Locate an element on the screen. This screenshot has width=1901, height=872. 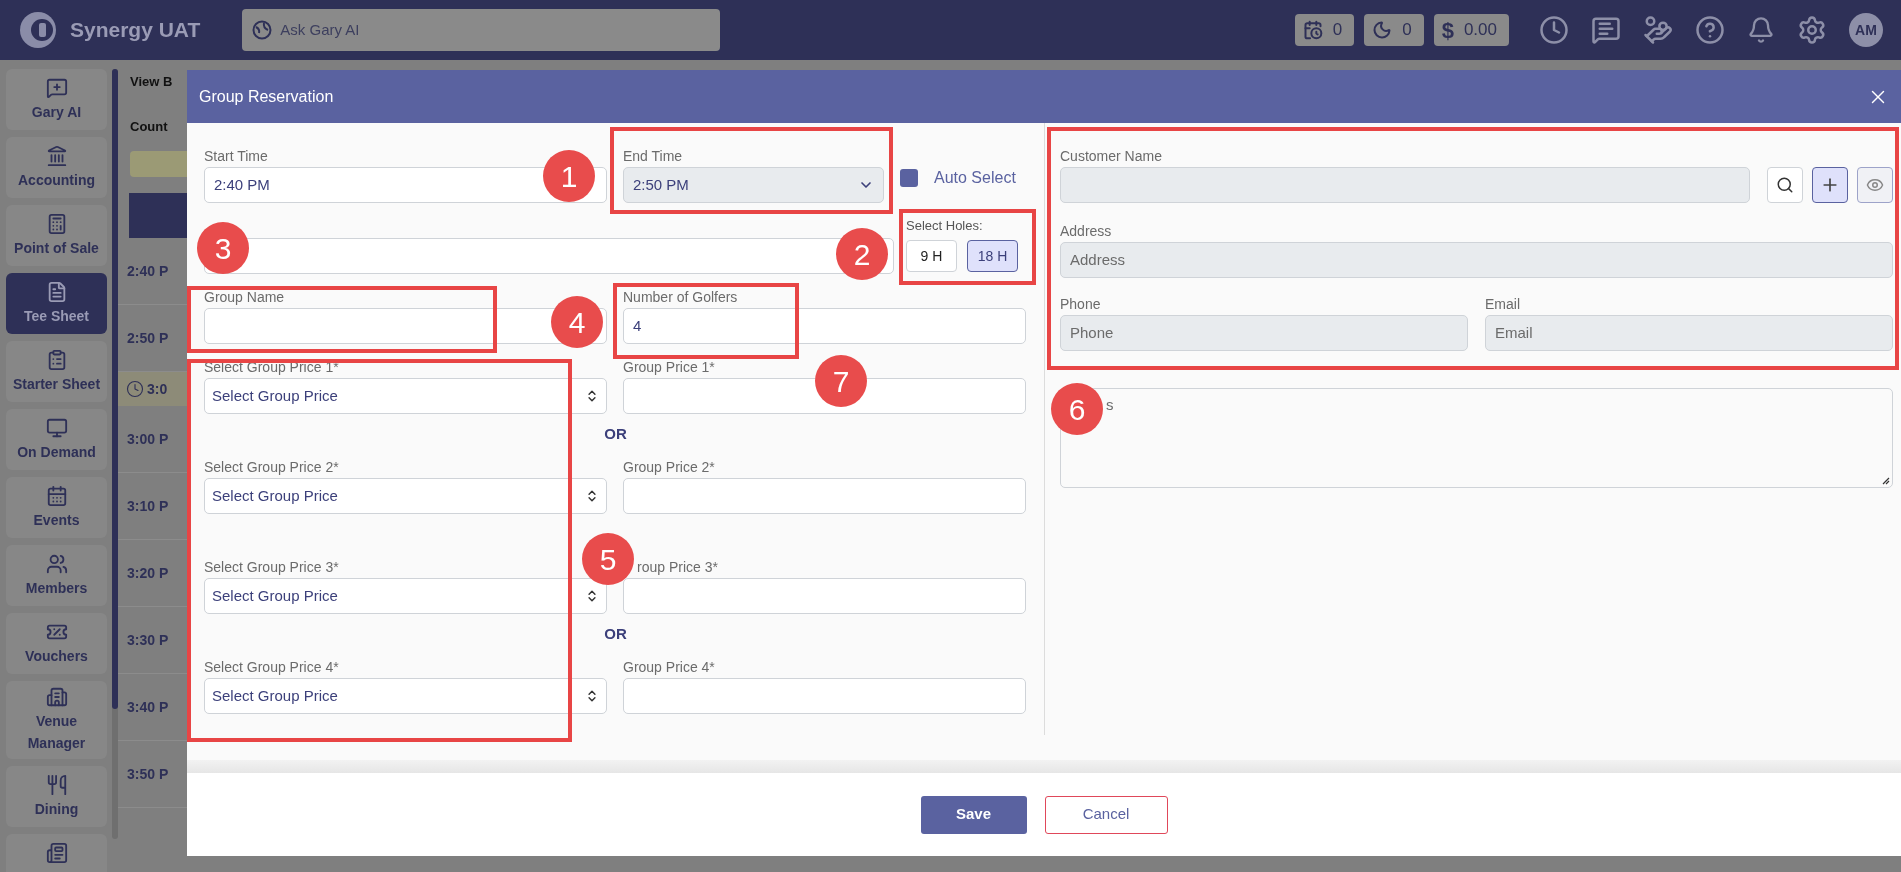
annotation-marker: 4 is located at coordinates (577, 322).